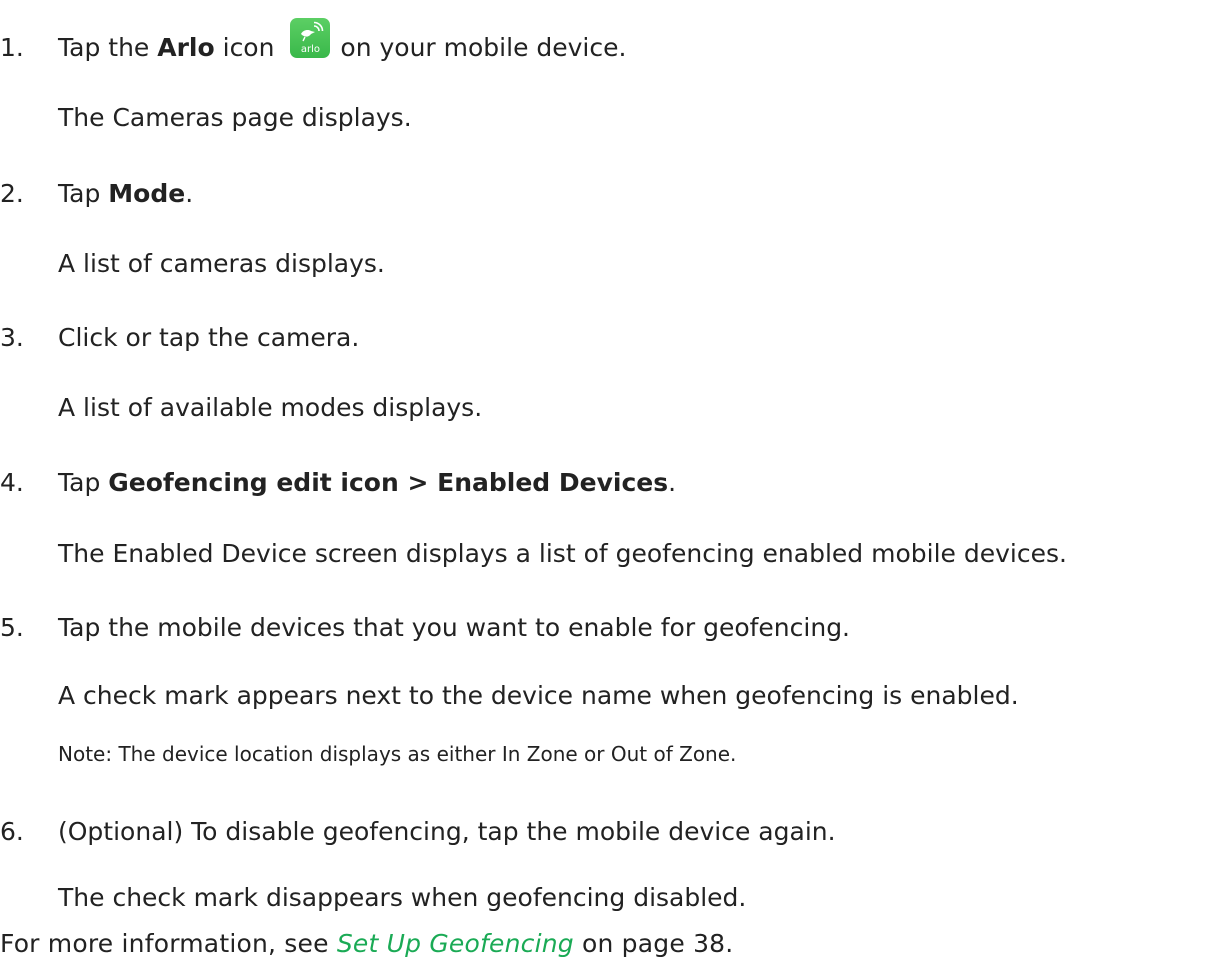 The height and width of the screenshot is (962, 1206). Describe the element at coordinates (653, 943) in the screenshot. I see `more-info-post: on page 38.` at that location.